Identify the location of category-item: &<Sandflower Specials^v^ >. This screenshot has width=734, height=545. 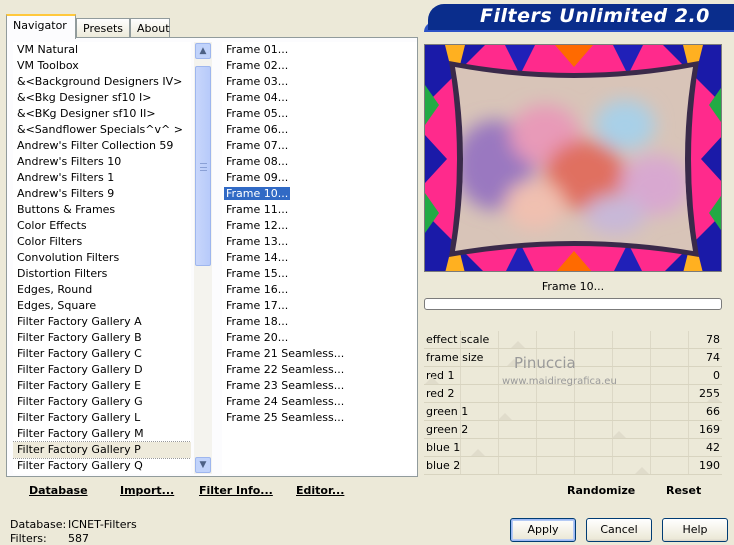
(102, 130).